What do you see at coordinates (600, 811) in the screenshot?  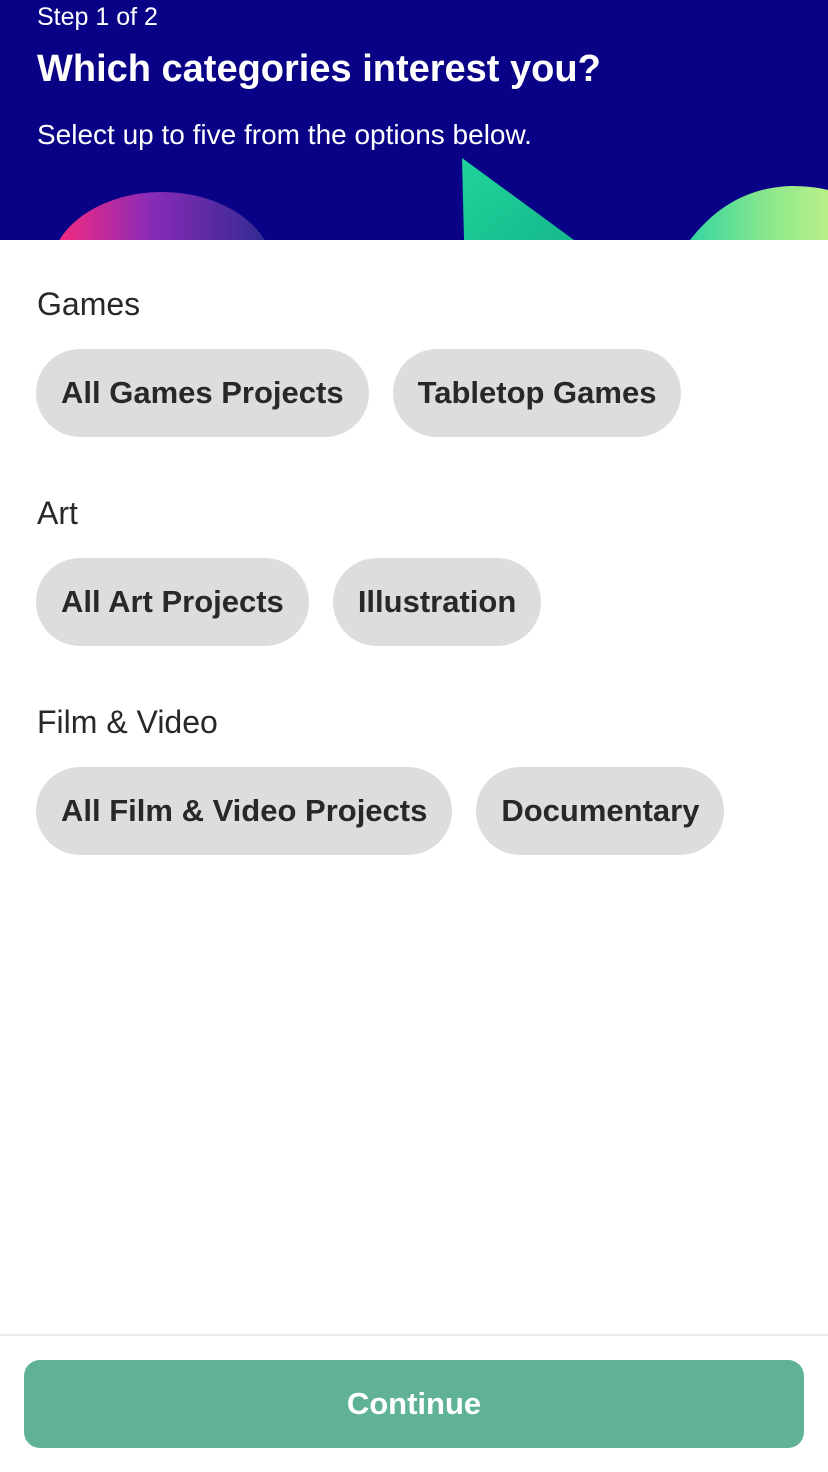 I see `category-chip-documentary: Documentary` at bounding box center [600, 811].